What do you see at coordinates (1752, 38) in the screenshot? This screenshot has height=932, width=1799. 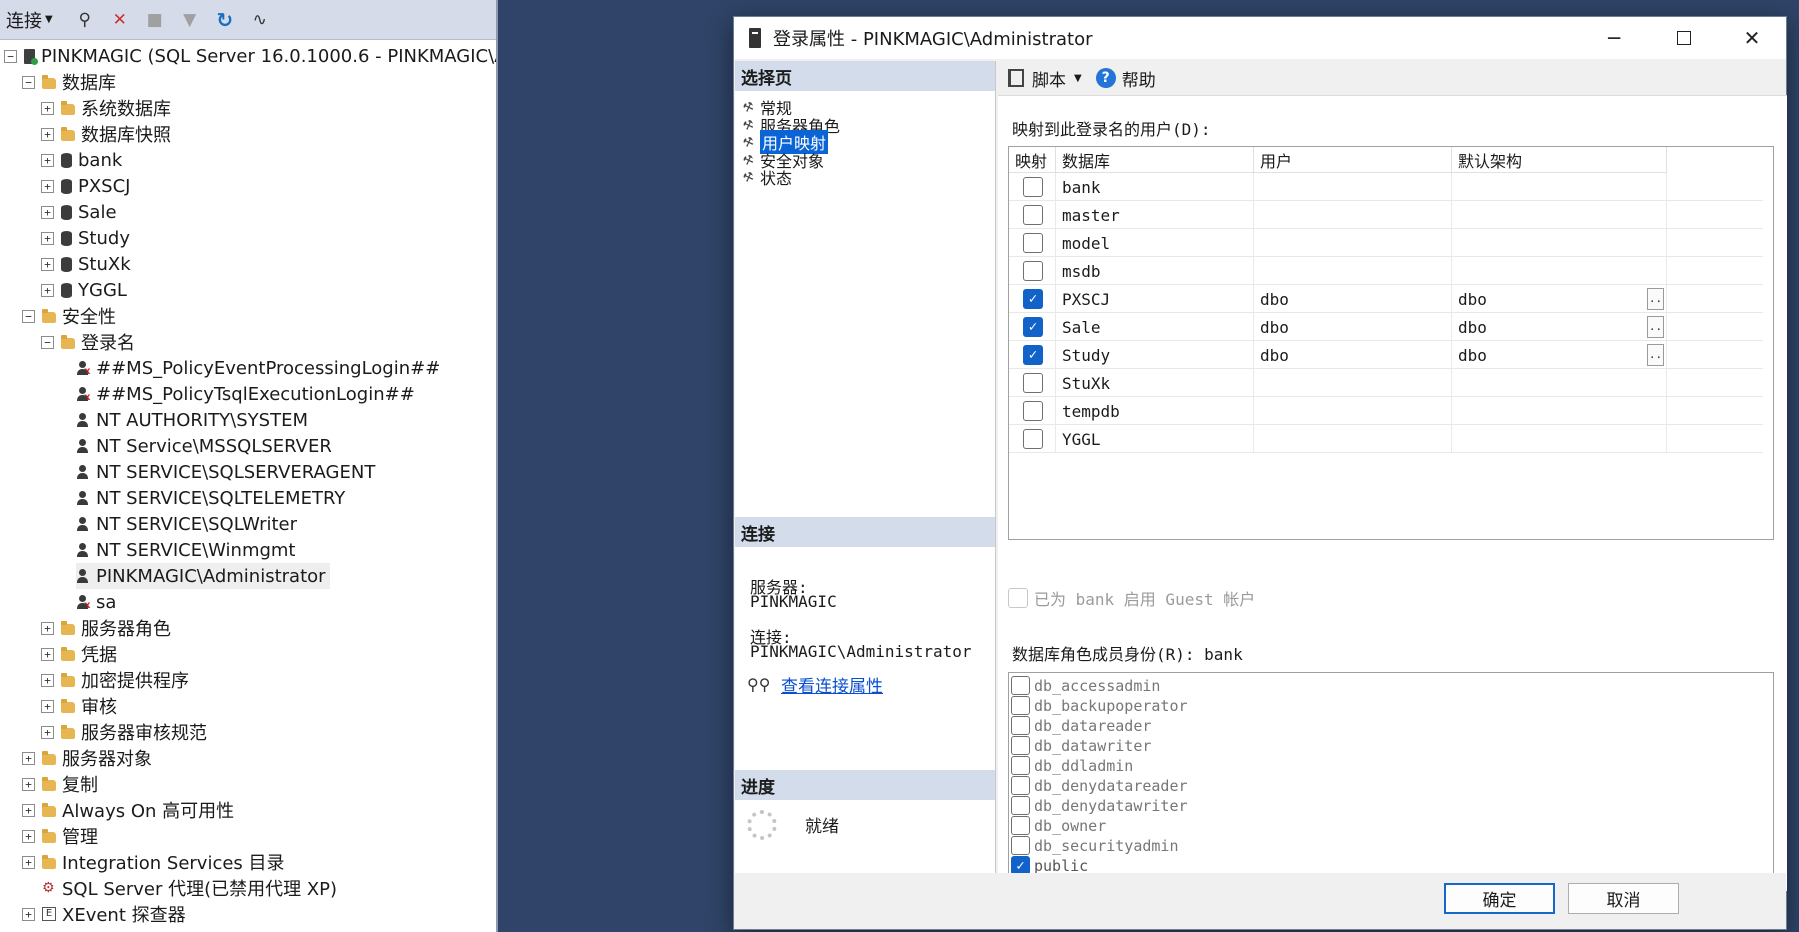 I see `close-button: ✕` at bounding box center [1752, 38].